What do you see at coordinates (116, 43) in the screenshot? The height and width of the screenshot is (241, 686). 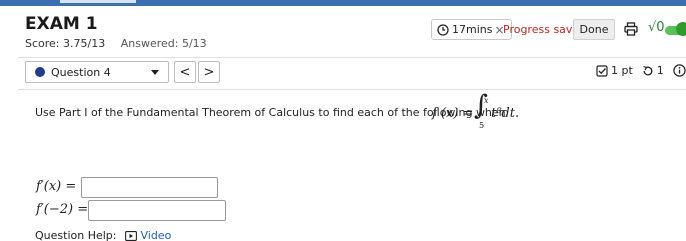 I see `score-row: Score: 3.75/13 Answered: 5/13` at bounding box center [116, 43].